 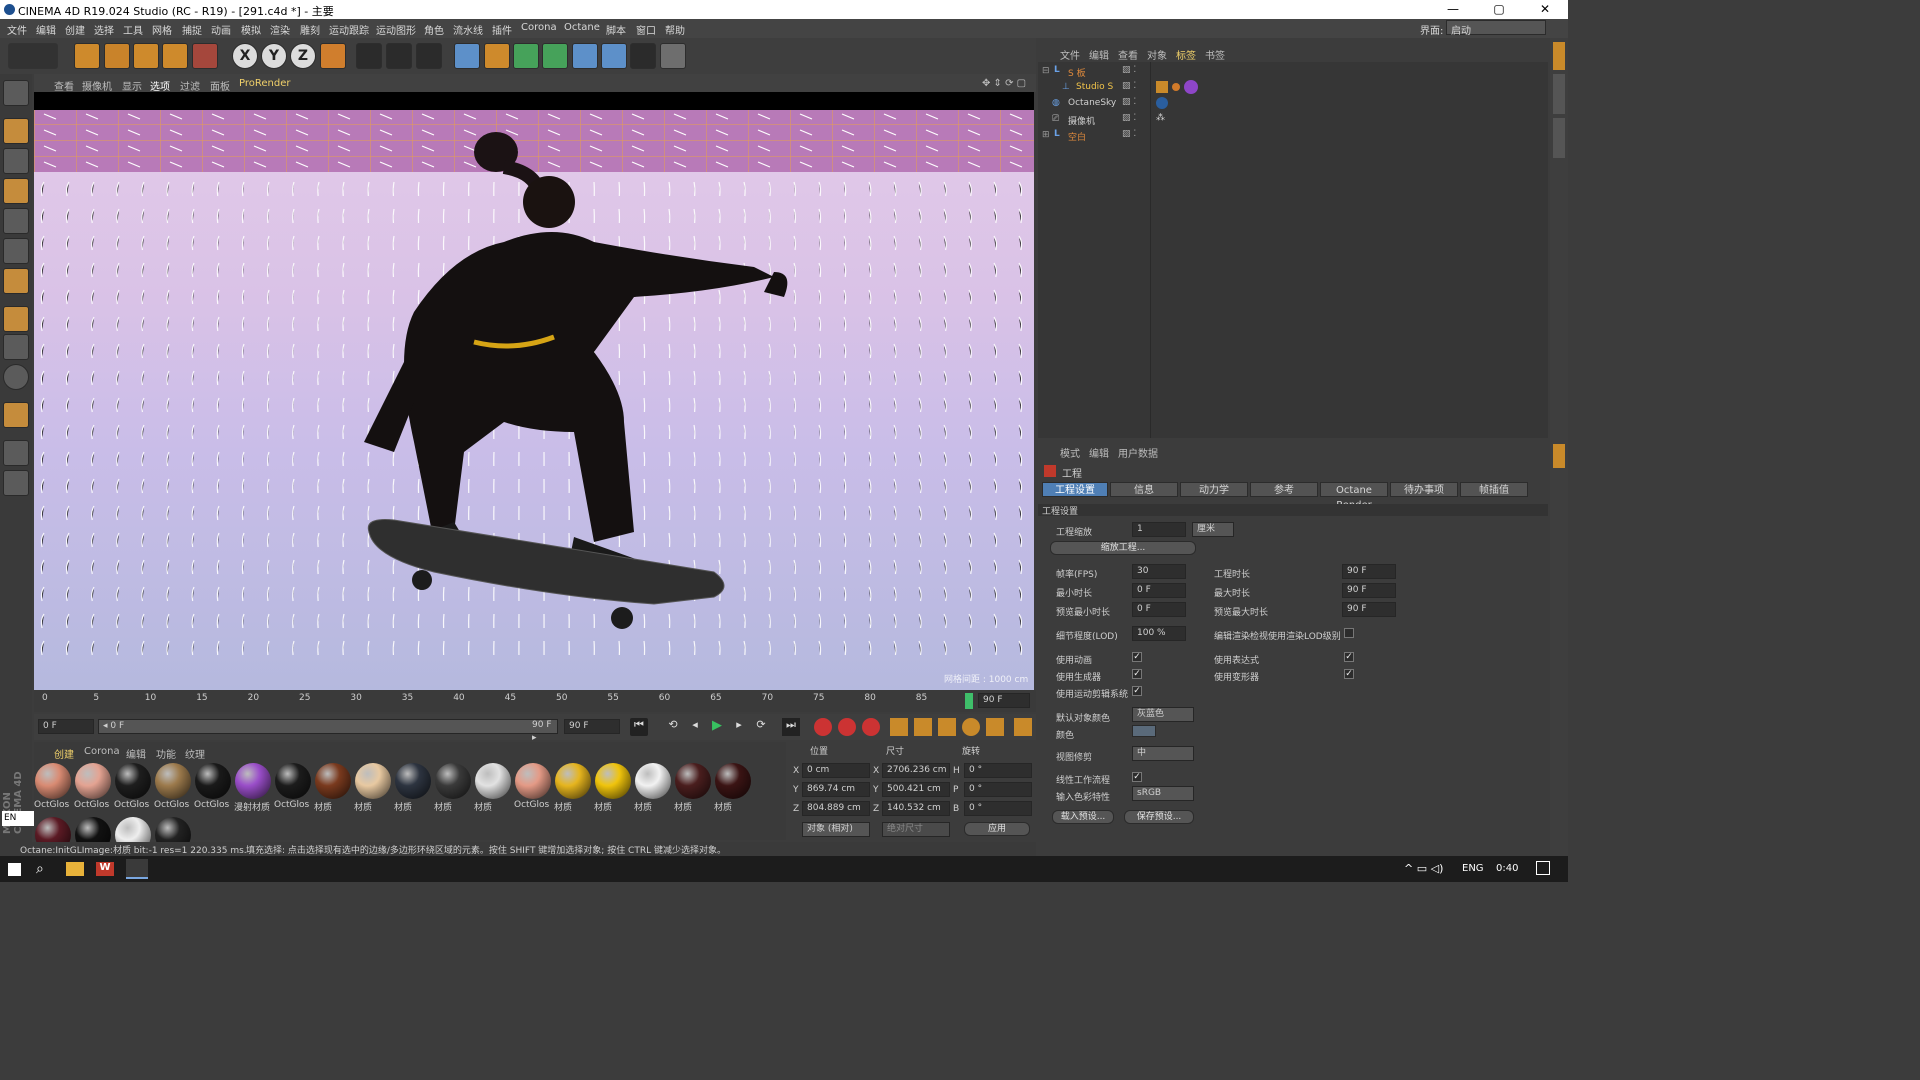 What do you see at coordinates (40, 869) in the screenshot?
I see `search-icon: ⌕` at bounding box center [40, 869].